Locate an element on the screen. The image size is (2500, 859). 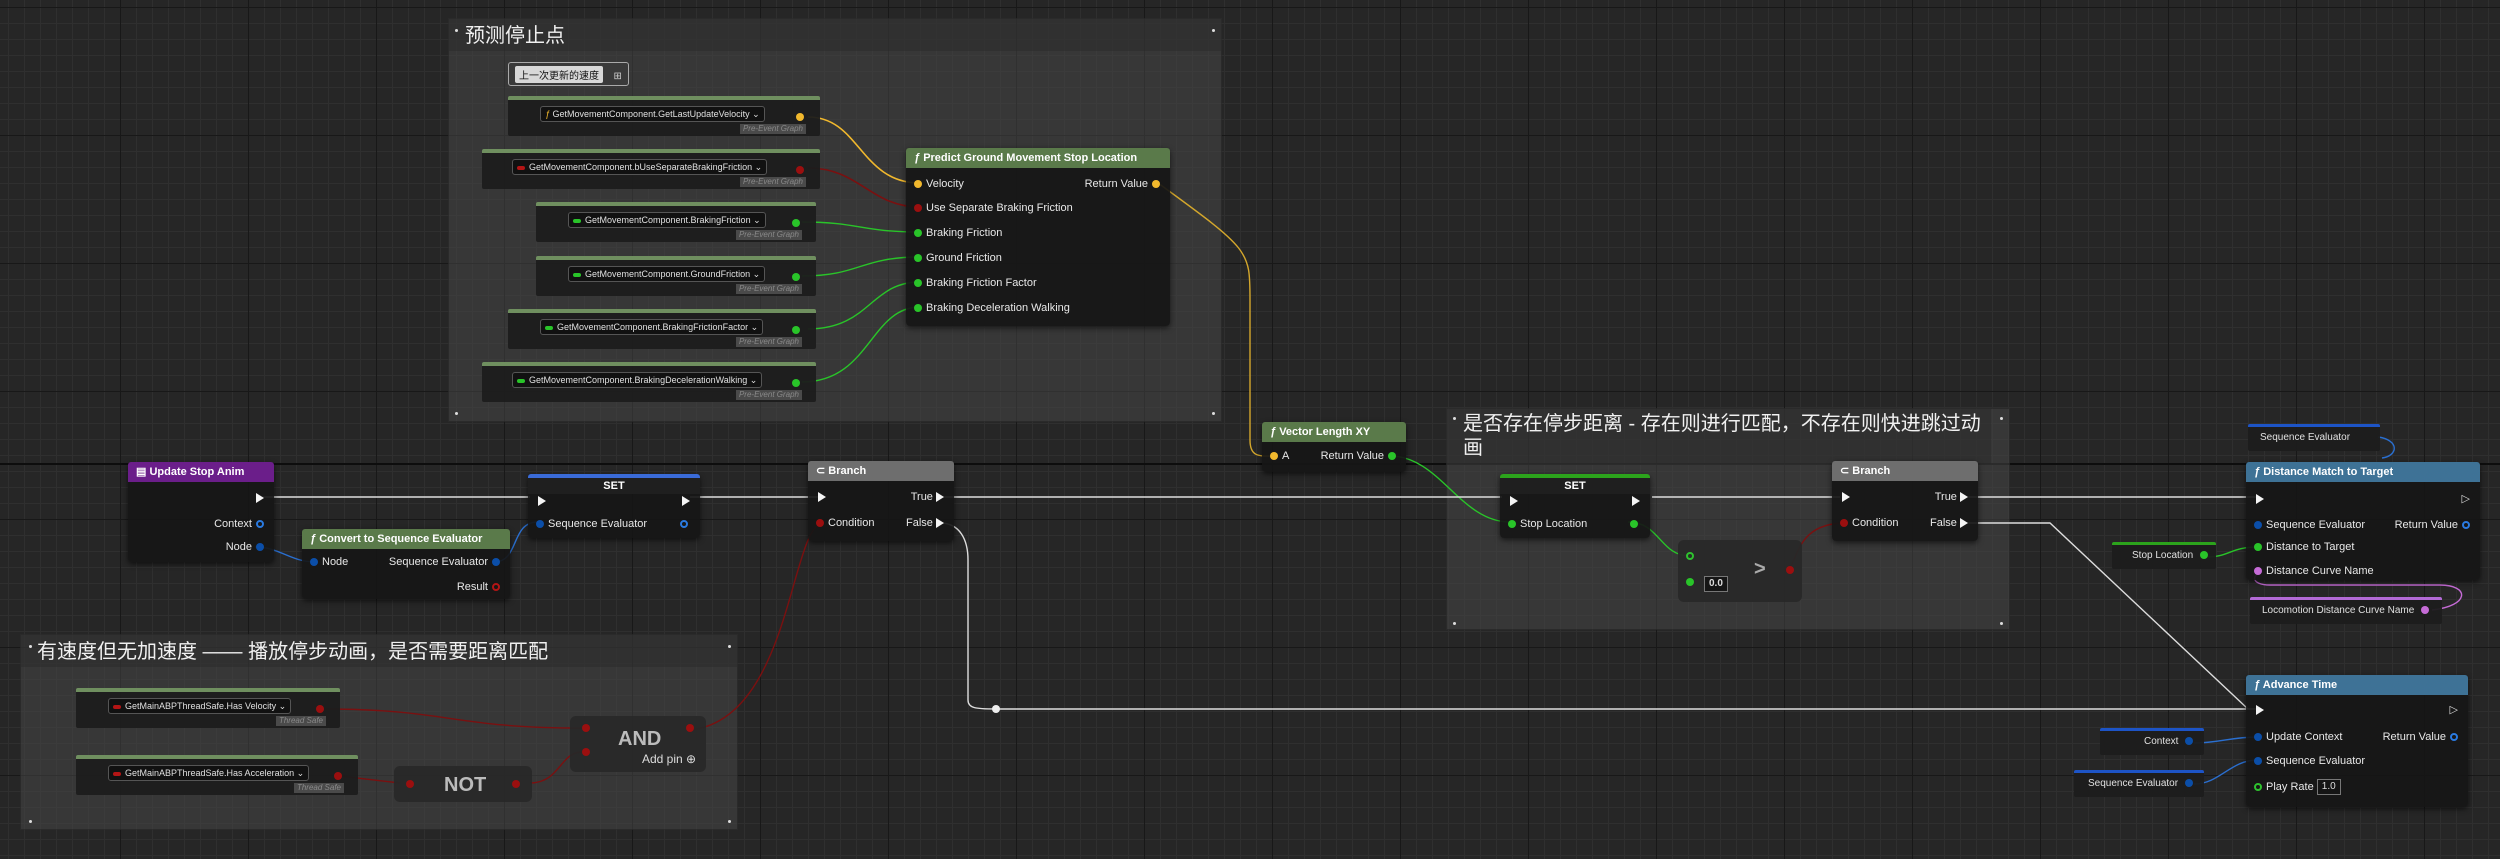
pin-icon: ⊞ is located at coordinates (617, 76).